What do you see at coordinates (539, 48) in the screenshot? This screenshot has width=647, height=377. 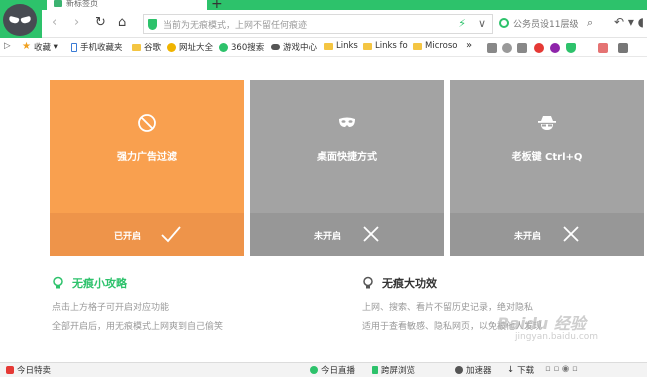 I see `extension-adblock-icon` at bounding box center [539, 48].